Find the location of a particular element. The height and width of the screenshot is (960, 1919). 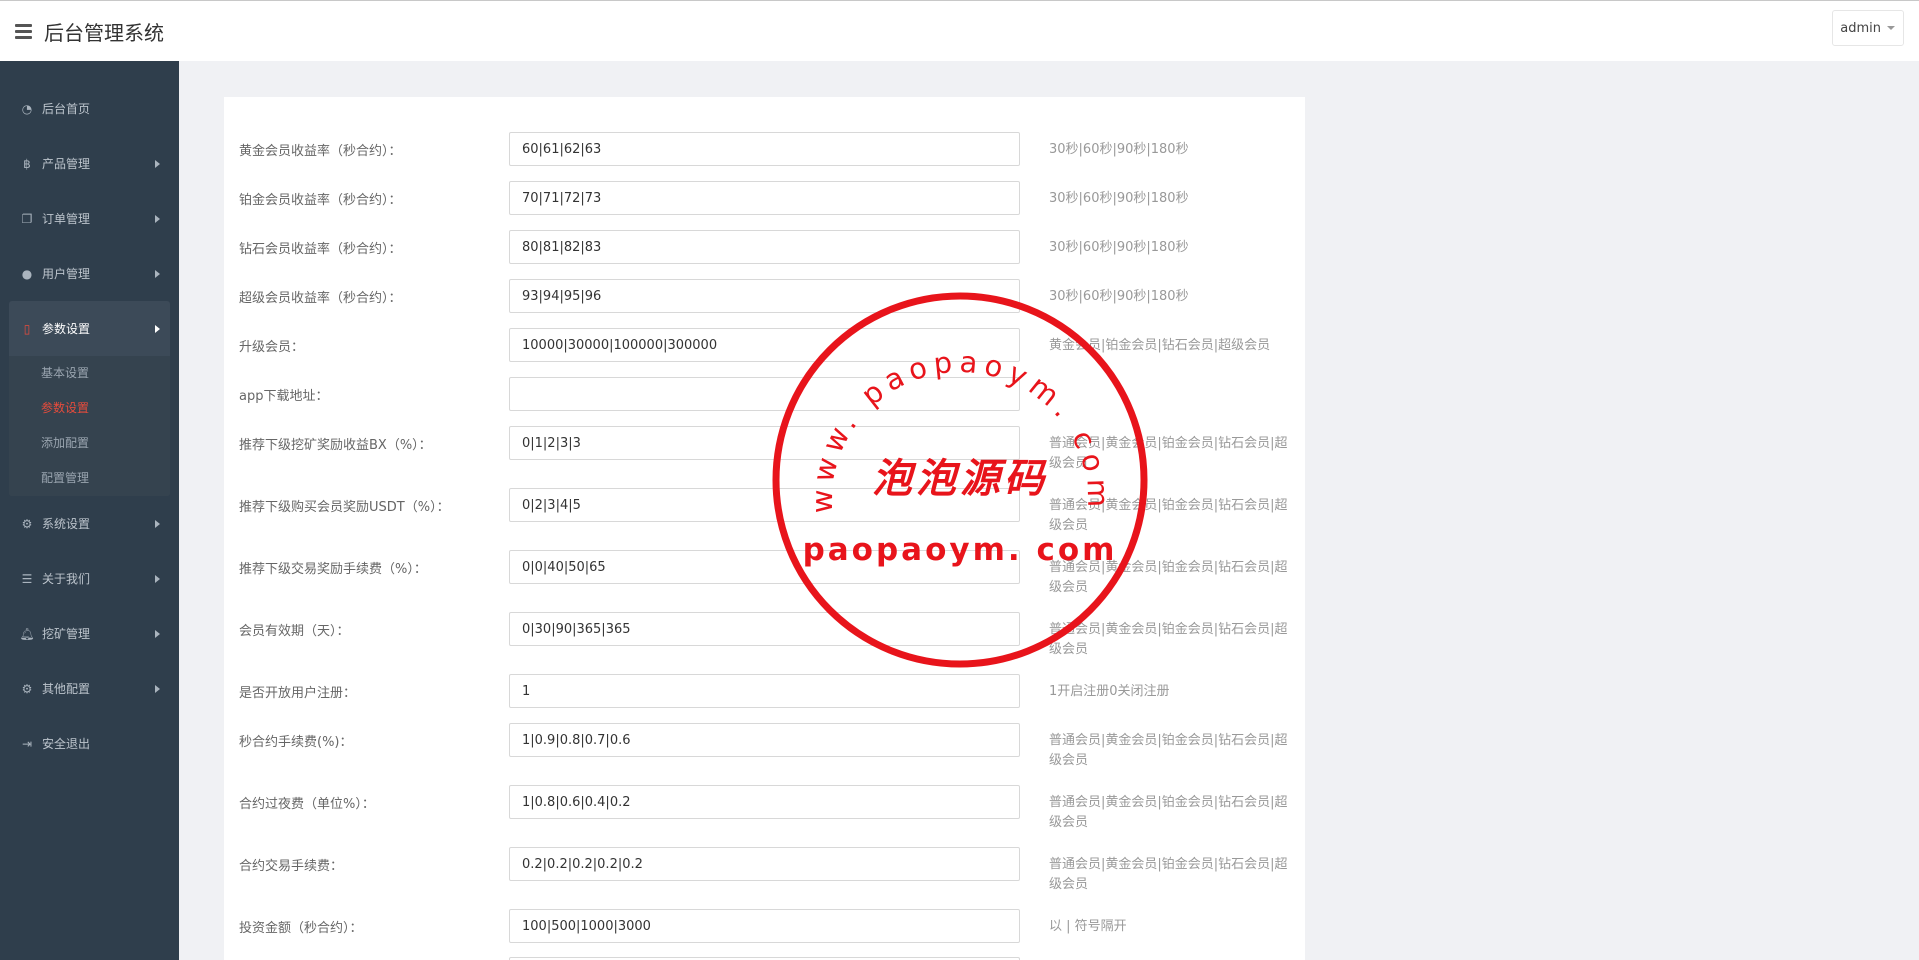

chevron-down-icon is located at coordinates (1891, 28).